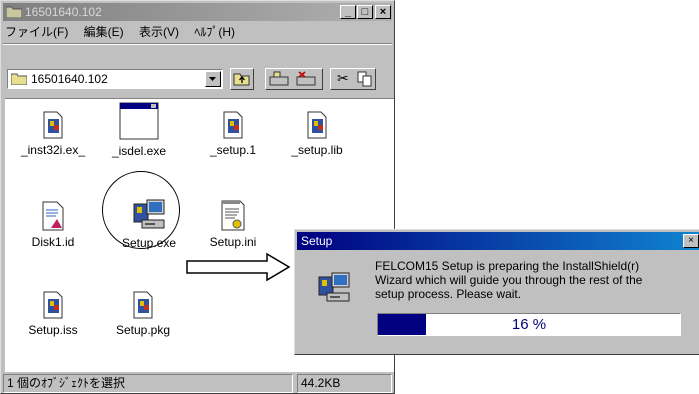 This screenshot has height=394, width=699. I want to click on file-item-setuppkg: Setup.pkg, so click(143, 314).